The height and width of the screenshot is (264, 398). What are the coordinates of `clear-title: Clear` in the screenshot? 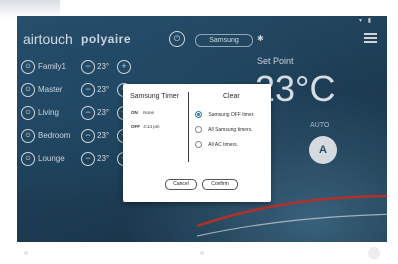 It's located at (231, 96).